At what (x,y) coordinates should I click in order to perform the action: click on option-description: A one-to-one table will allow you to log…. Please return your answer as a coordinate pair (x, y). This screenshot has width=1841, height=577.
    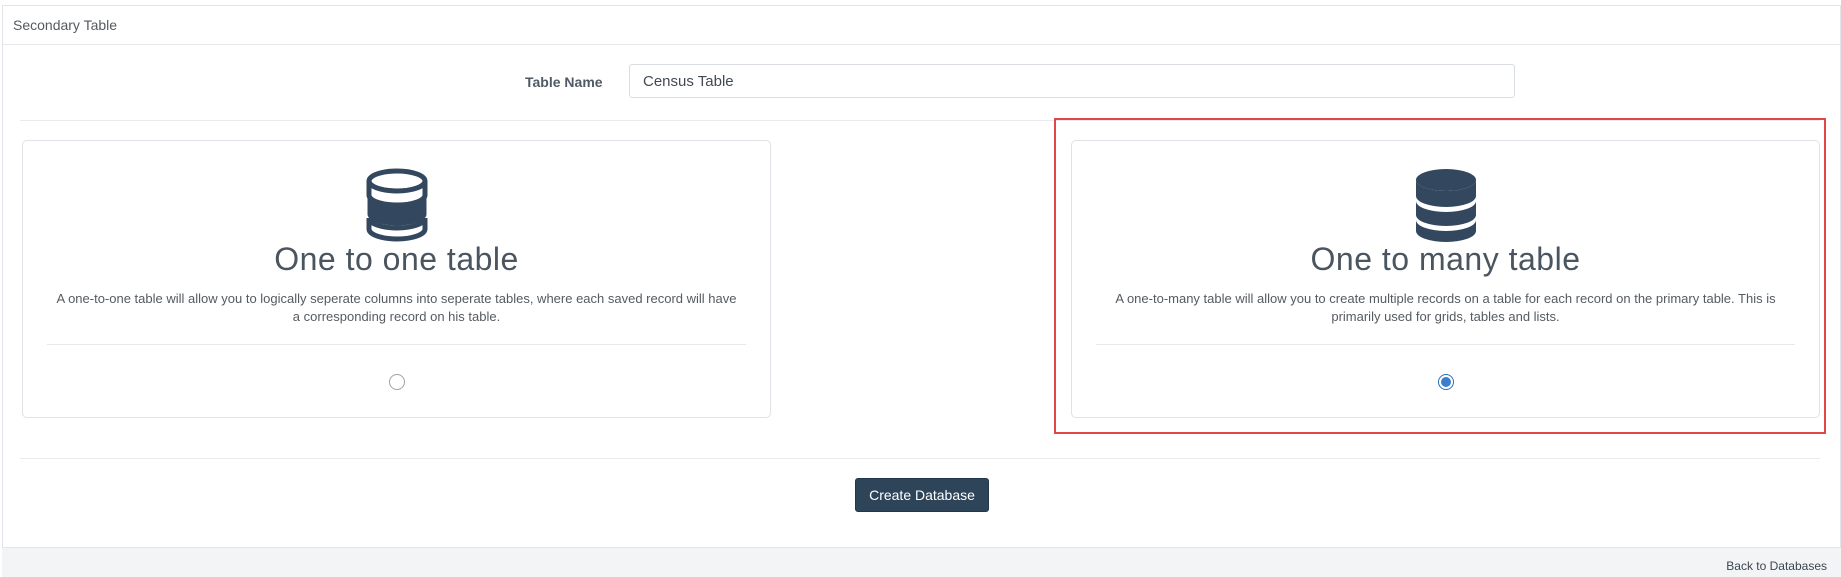
    Looking at the image, I should click on (396, 307).